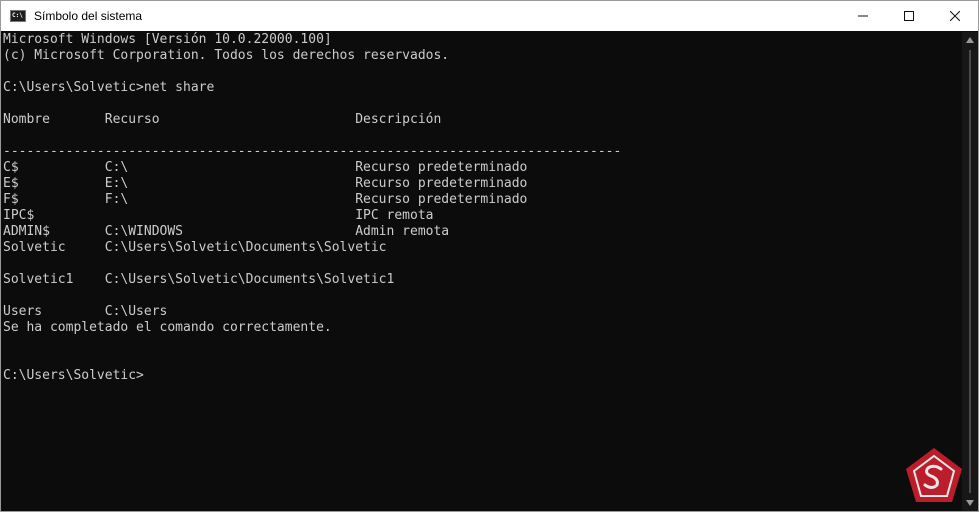 Image resolution: width=979 pixels, height=512 pixels. What do you see at coordinates (265, 183) in the screenshot?
I see `console-line: E$ E:\ Recurso predeterminado` at bounding box center [265, 183].